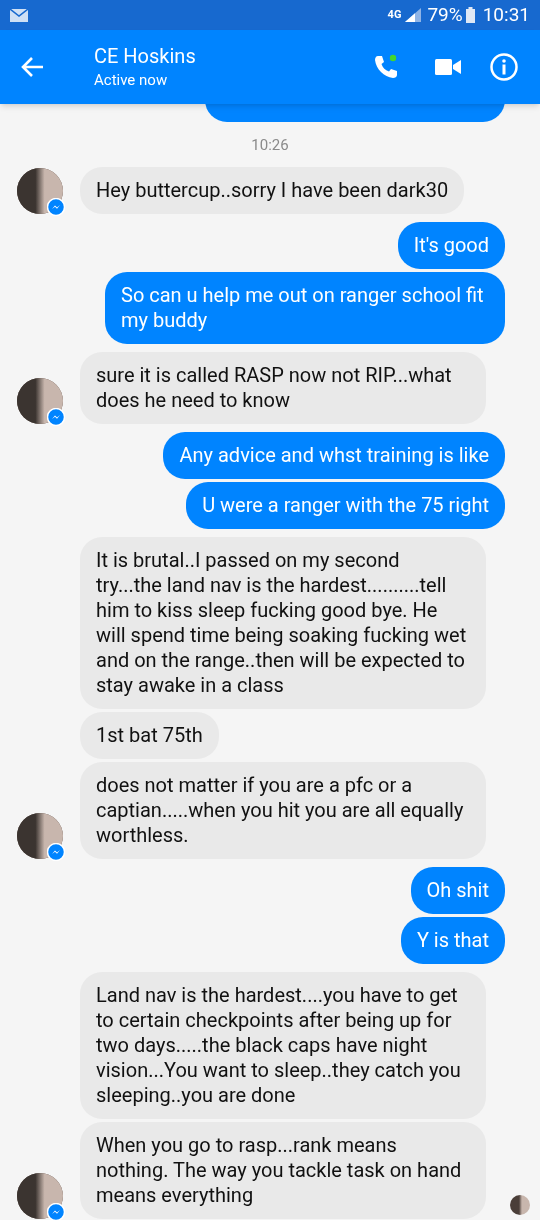  What do you see at coordinates (445, 14) in the screenshot?
I see `battery-percent: 79%` at bounding box center [445, 14].